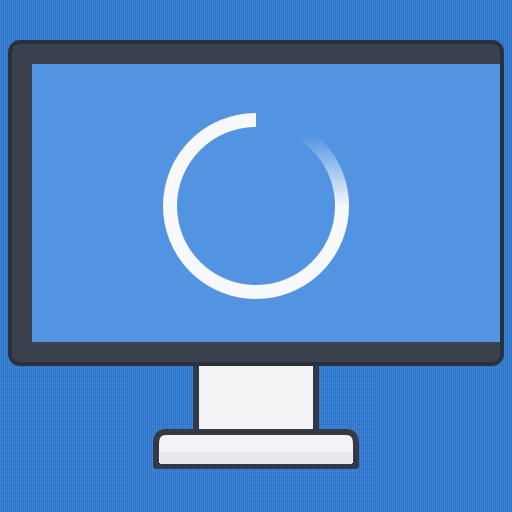  Describe the element at coordinates (256, 394) in the screenshot. I see `monitor-stand` at that location.